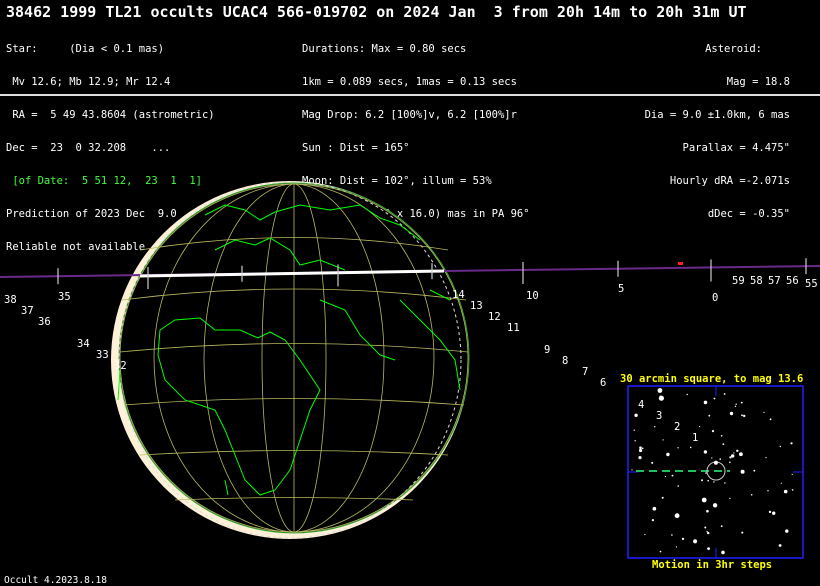 The image size is (820, 586). I want to click on tick-label: 8, so click(565, 361).